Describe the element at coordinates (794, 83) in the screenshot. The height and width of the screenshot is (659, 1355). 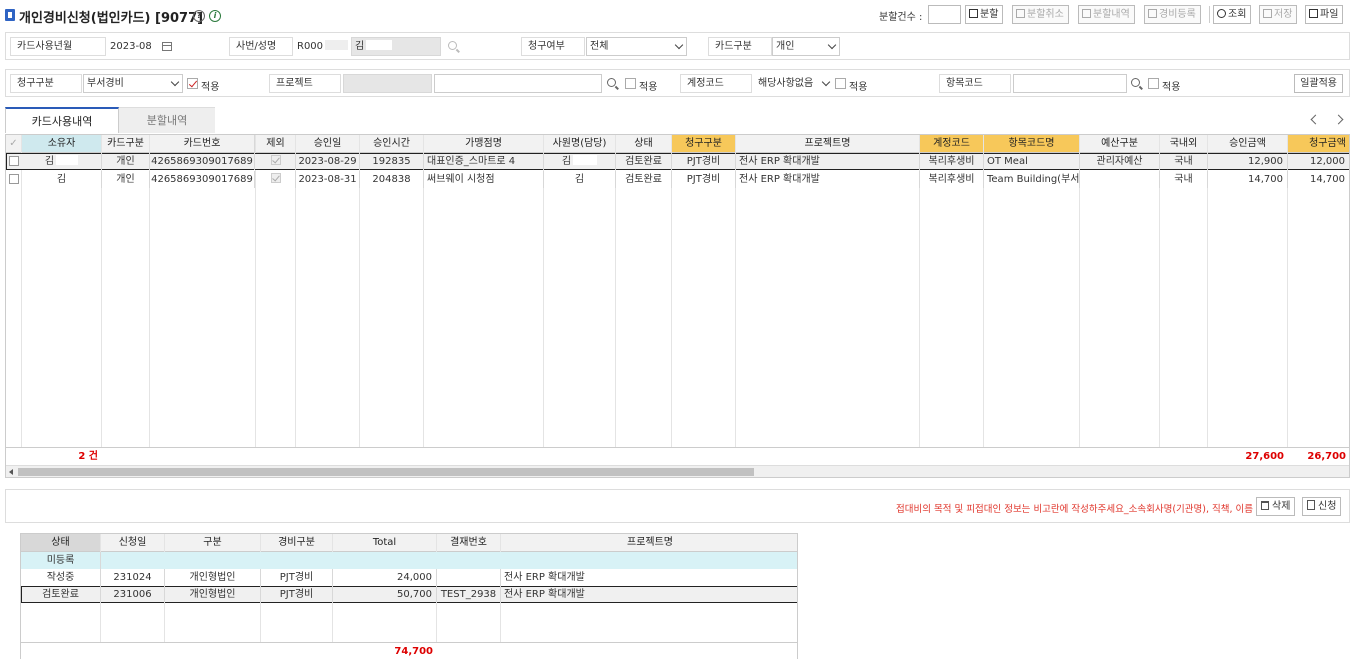
I see `account-code-select: 해당사항없음` at that location.